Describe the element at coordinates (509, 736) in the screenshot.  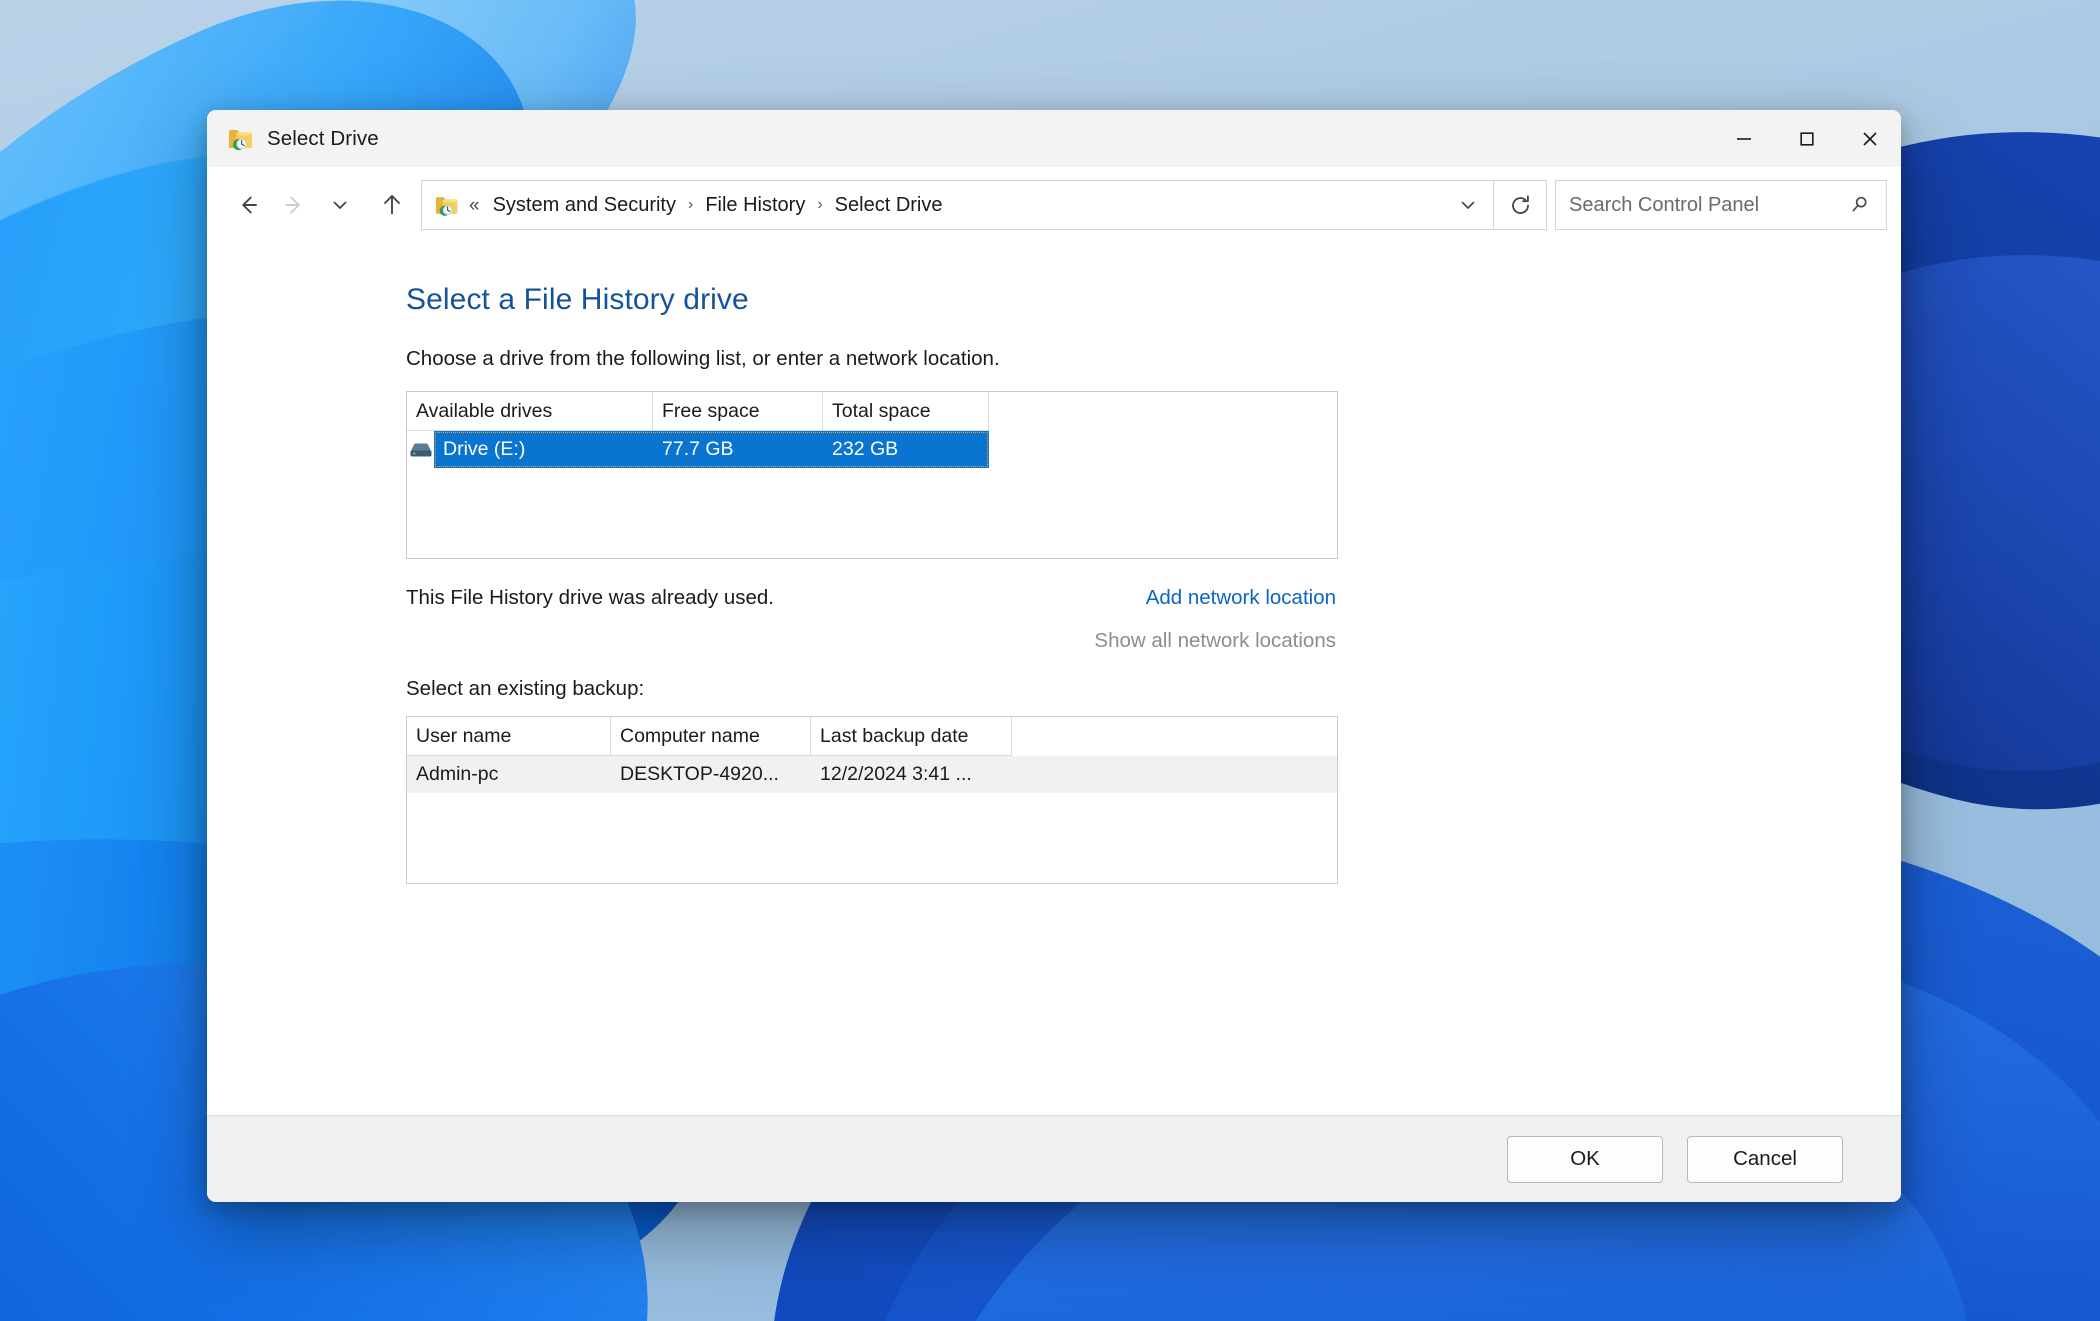
I see `column-header-user-name: User name` at that location.